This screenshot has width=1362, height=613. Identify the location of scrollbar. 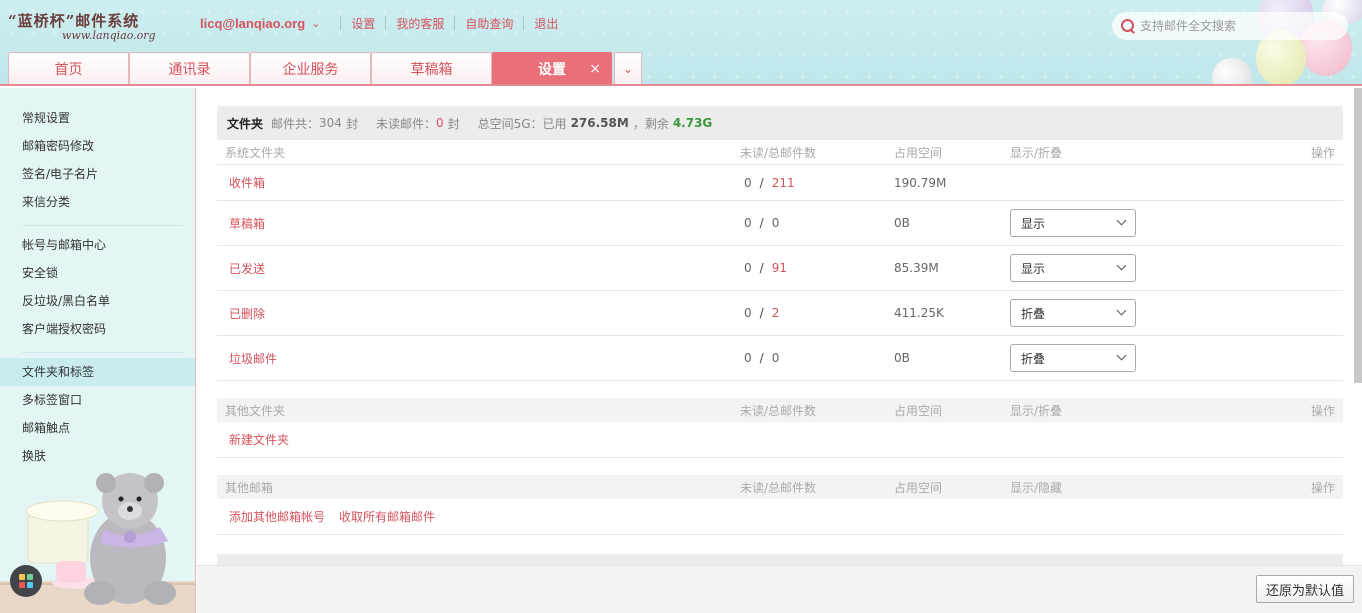
(1358, 235).